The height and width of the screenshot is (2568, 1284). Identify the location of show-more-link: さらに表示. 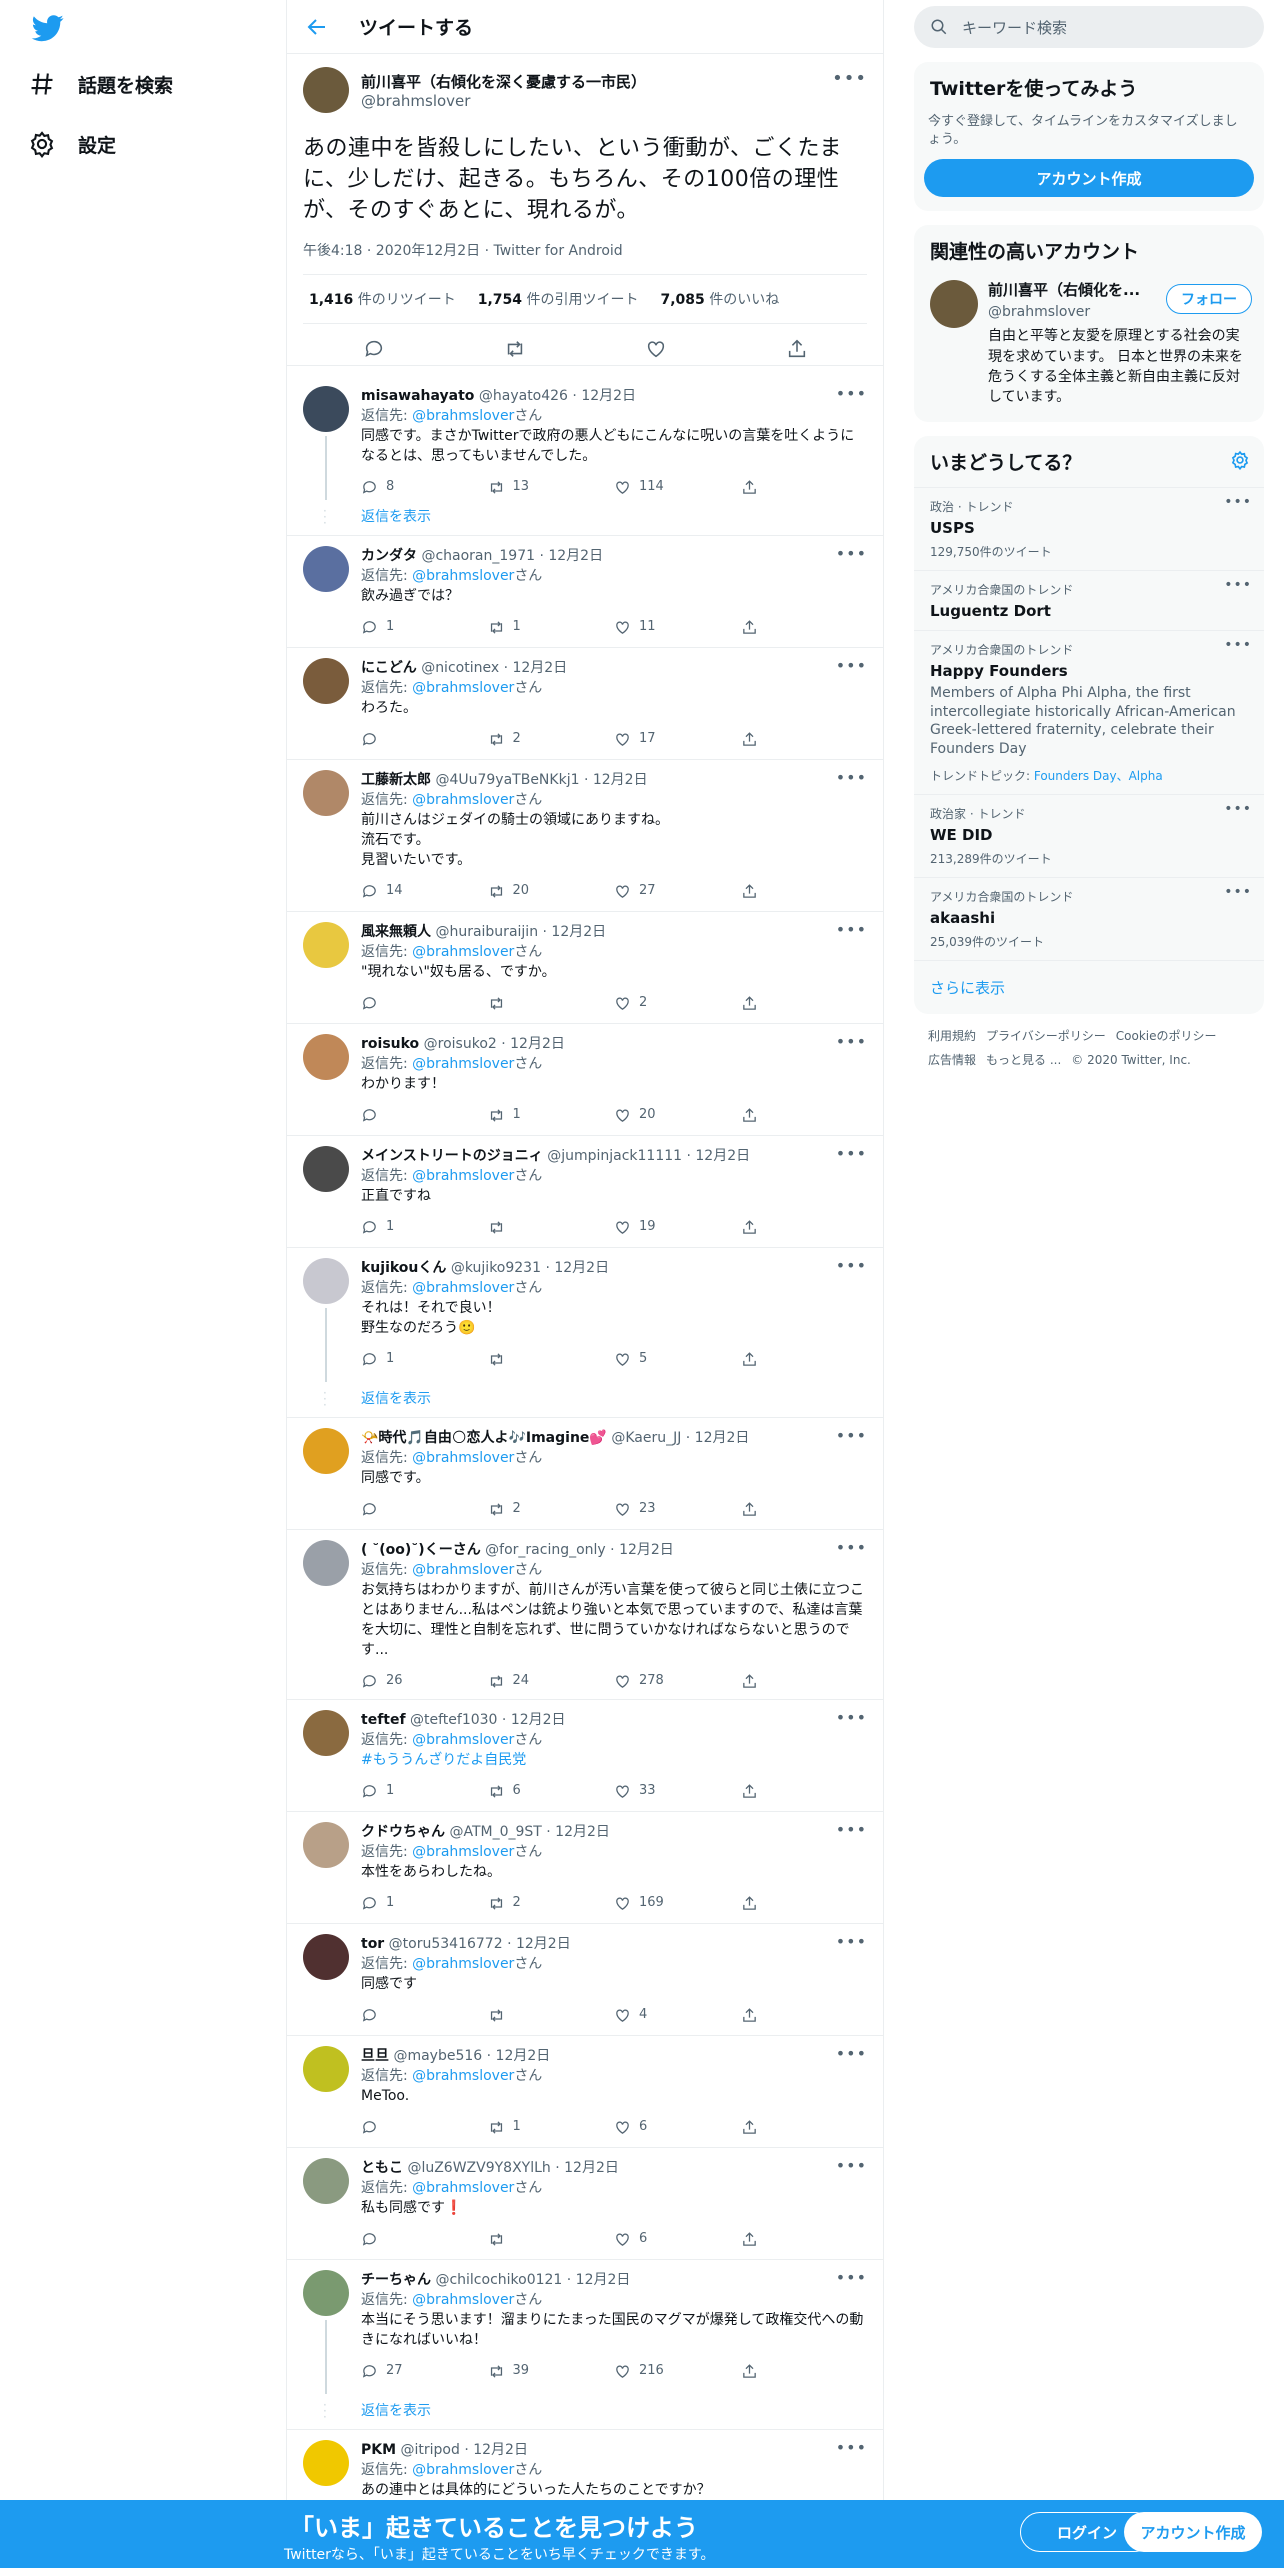
(1089, 987).